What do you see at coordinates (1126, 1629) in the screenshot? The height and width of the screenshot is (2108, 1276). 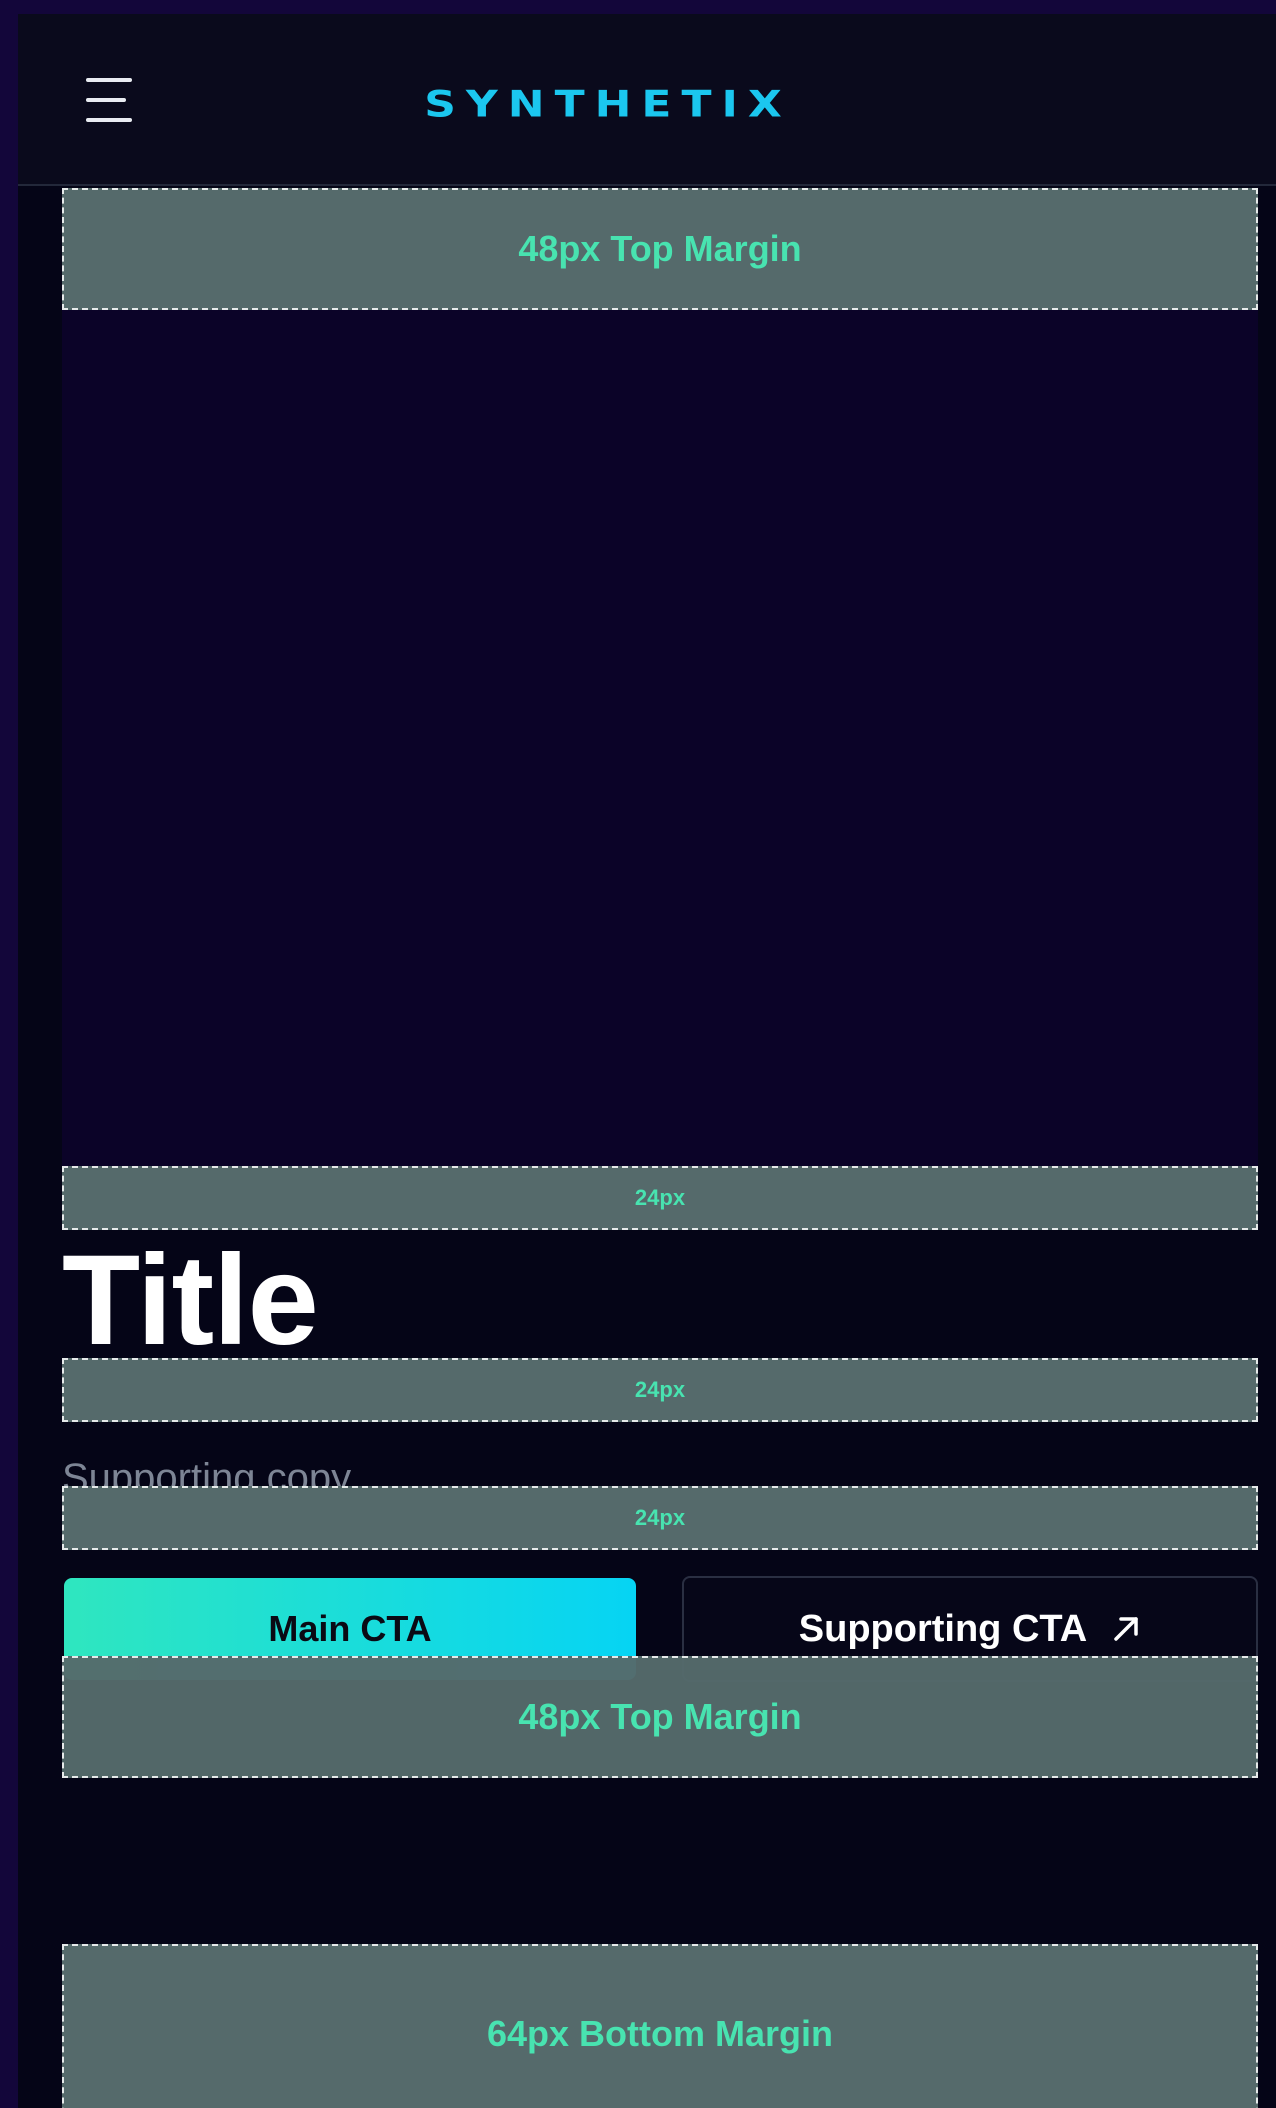 I see `external-arrow-icon` at bounding box center [1126, 1629].